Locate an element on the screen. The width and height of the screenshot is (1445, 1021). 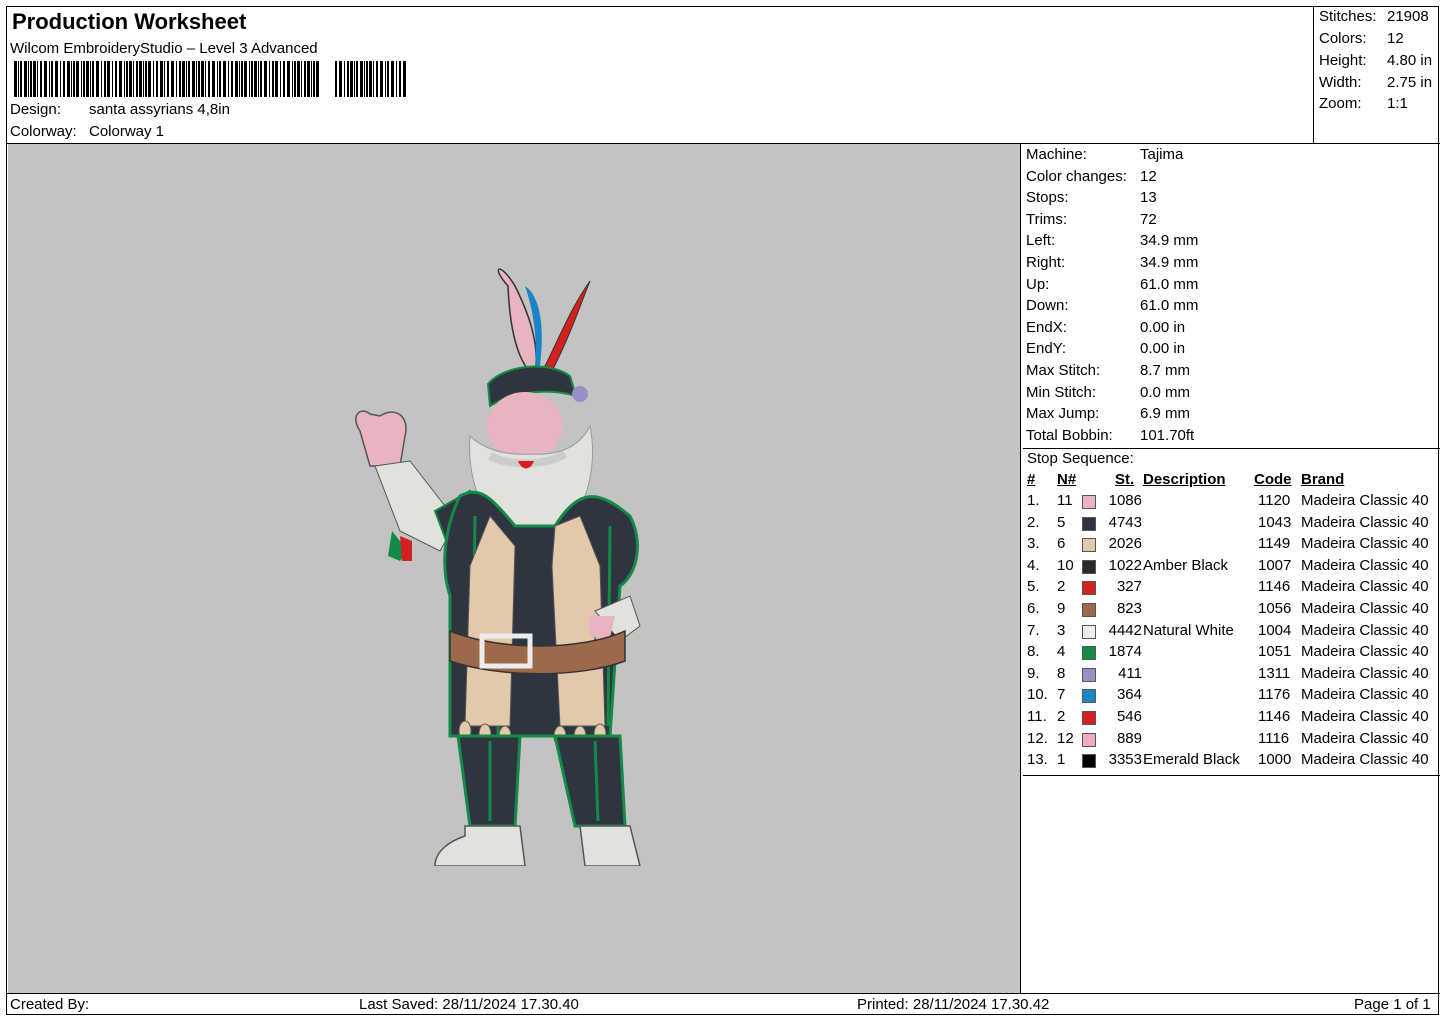
stat-zoom: Zoom: 1:1 is located at coordinates (1363, 103).